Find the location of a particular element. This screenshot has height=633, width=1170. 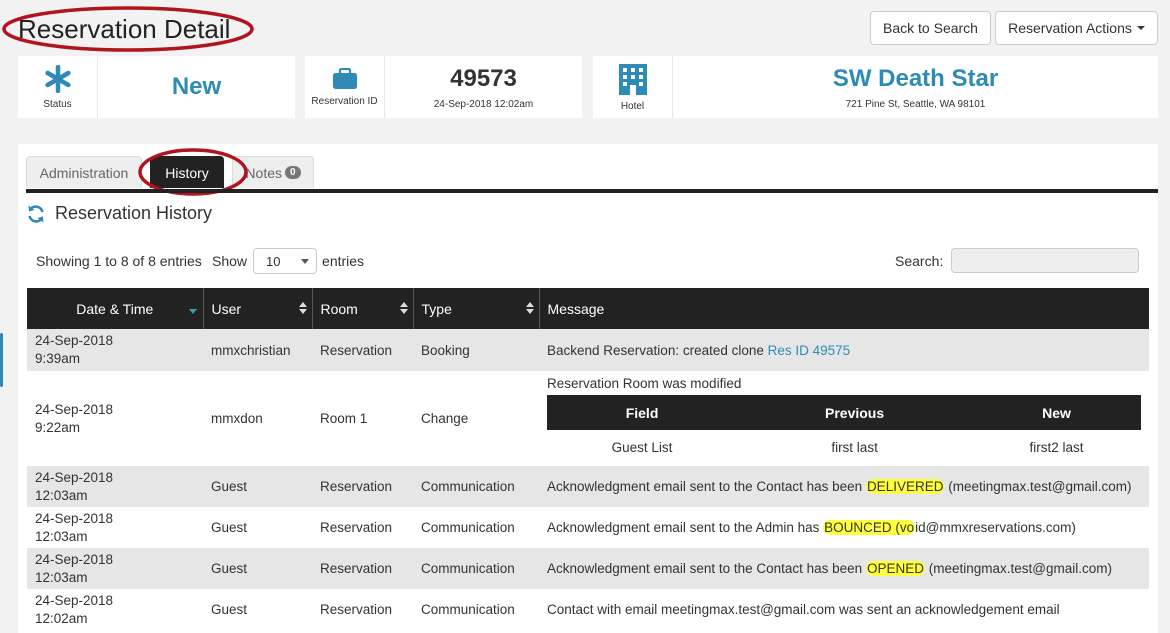

page-size-select: 10 is located at coordinates (285, 261).